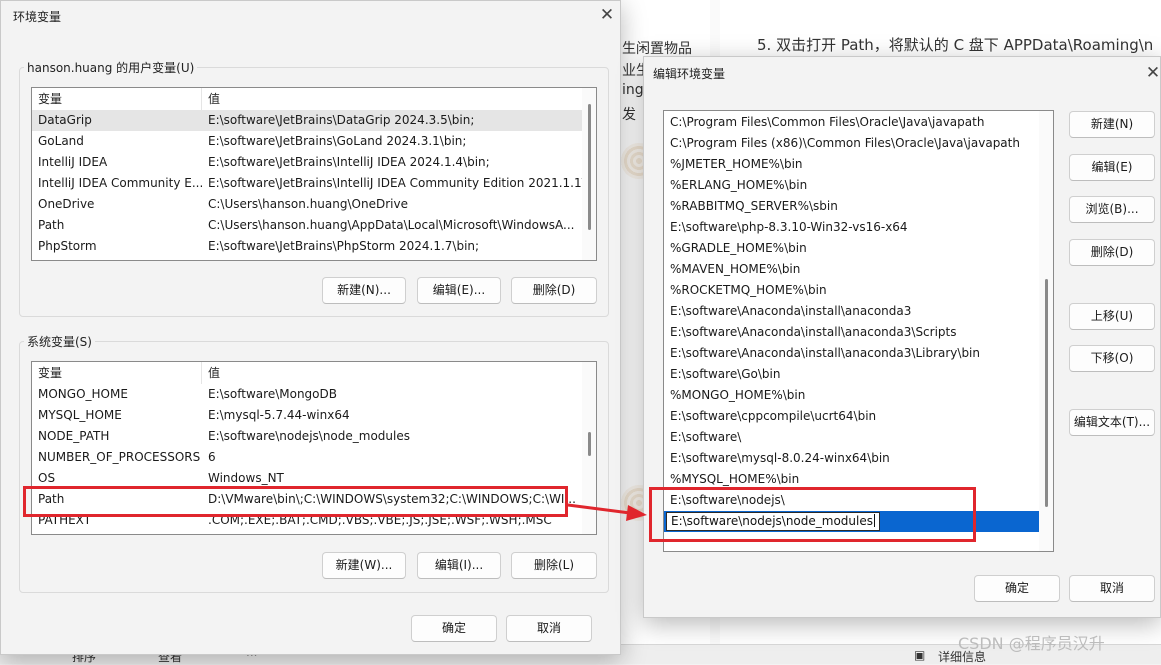  Describe the element at coordinates (308, 394) in the screenshot. I see `table-row: MONGO_HOME E:\software\MongoDB` at that location.